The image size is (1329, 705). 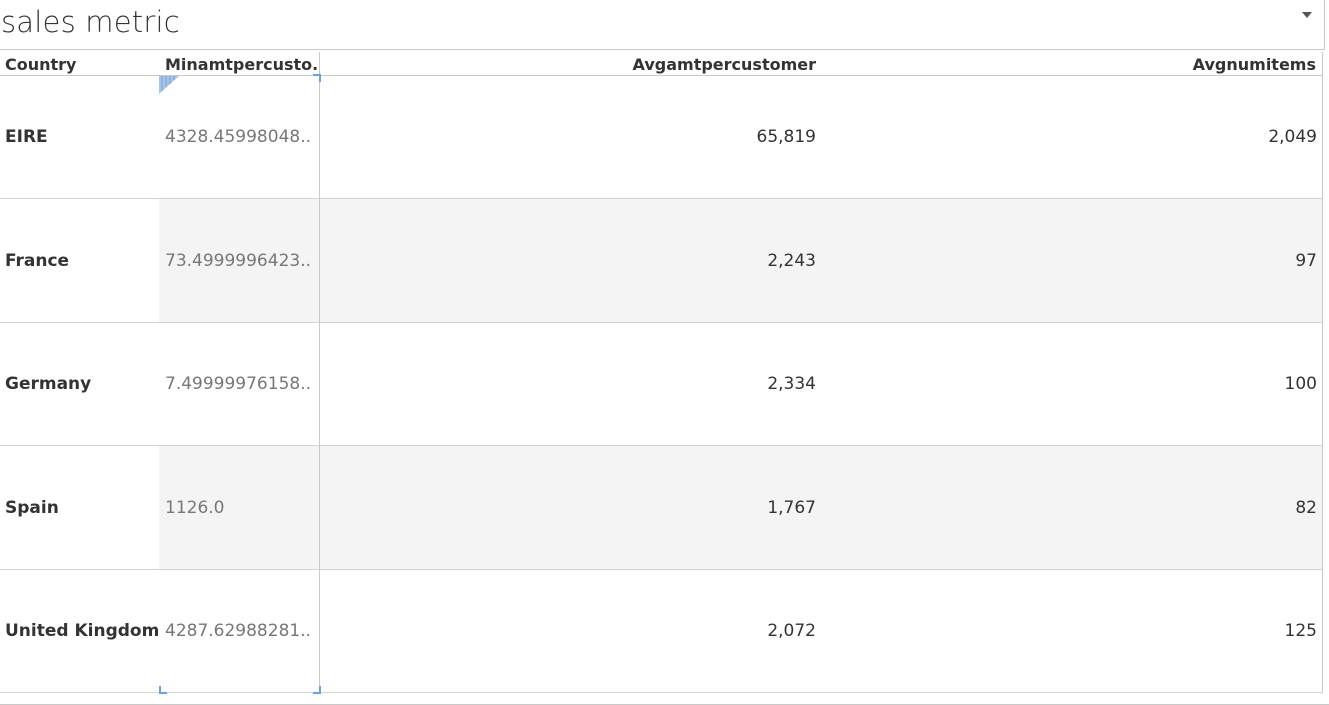 What do you see at coordinates (37, 261) in the screenshot?
I see `cell-country: France` at bounding box center [37, 261].